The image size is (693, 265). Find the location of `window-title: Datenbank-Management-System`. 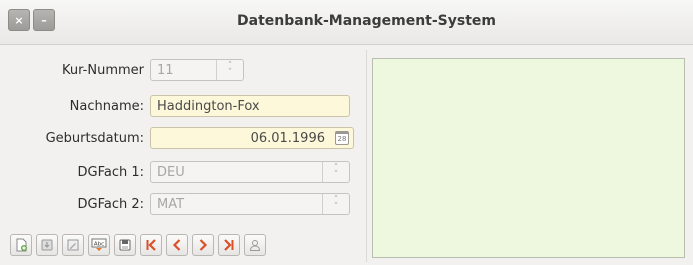

window-title: Datenbank-Management-System is located at coordinates (366, 21).